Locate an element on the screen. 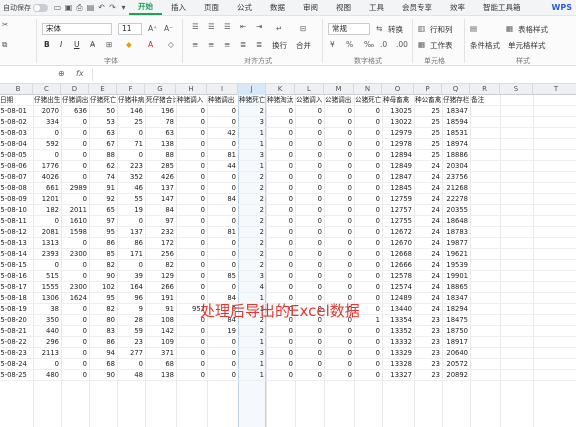 This screenshot has width=576, height=427. table-cell: 13440 is located at coordinates (398, 309).